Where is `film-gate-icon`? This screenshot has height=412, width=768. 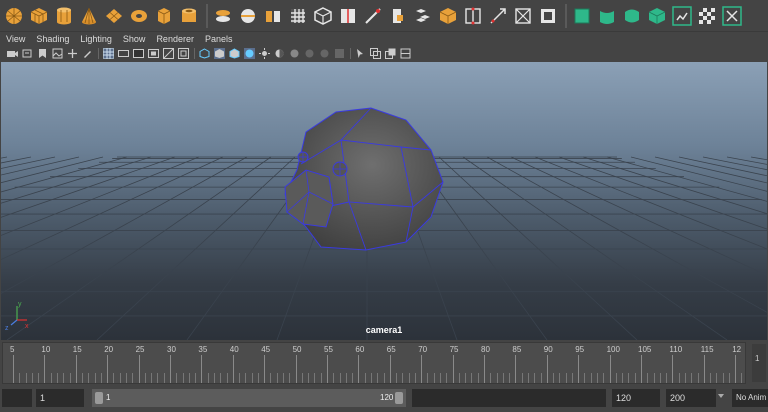 film-gate-icon is located at coordinates (123, 53).